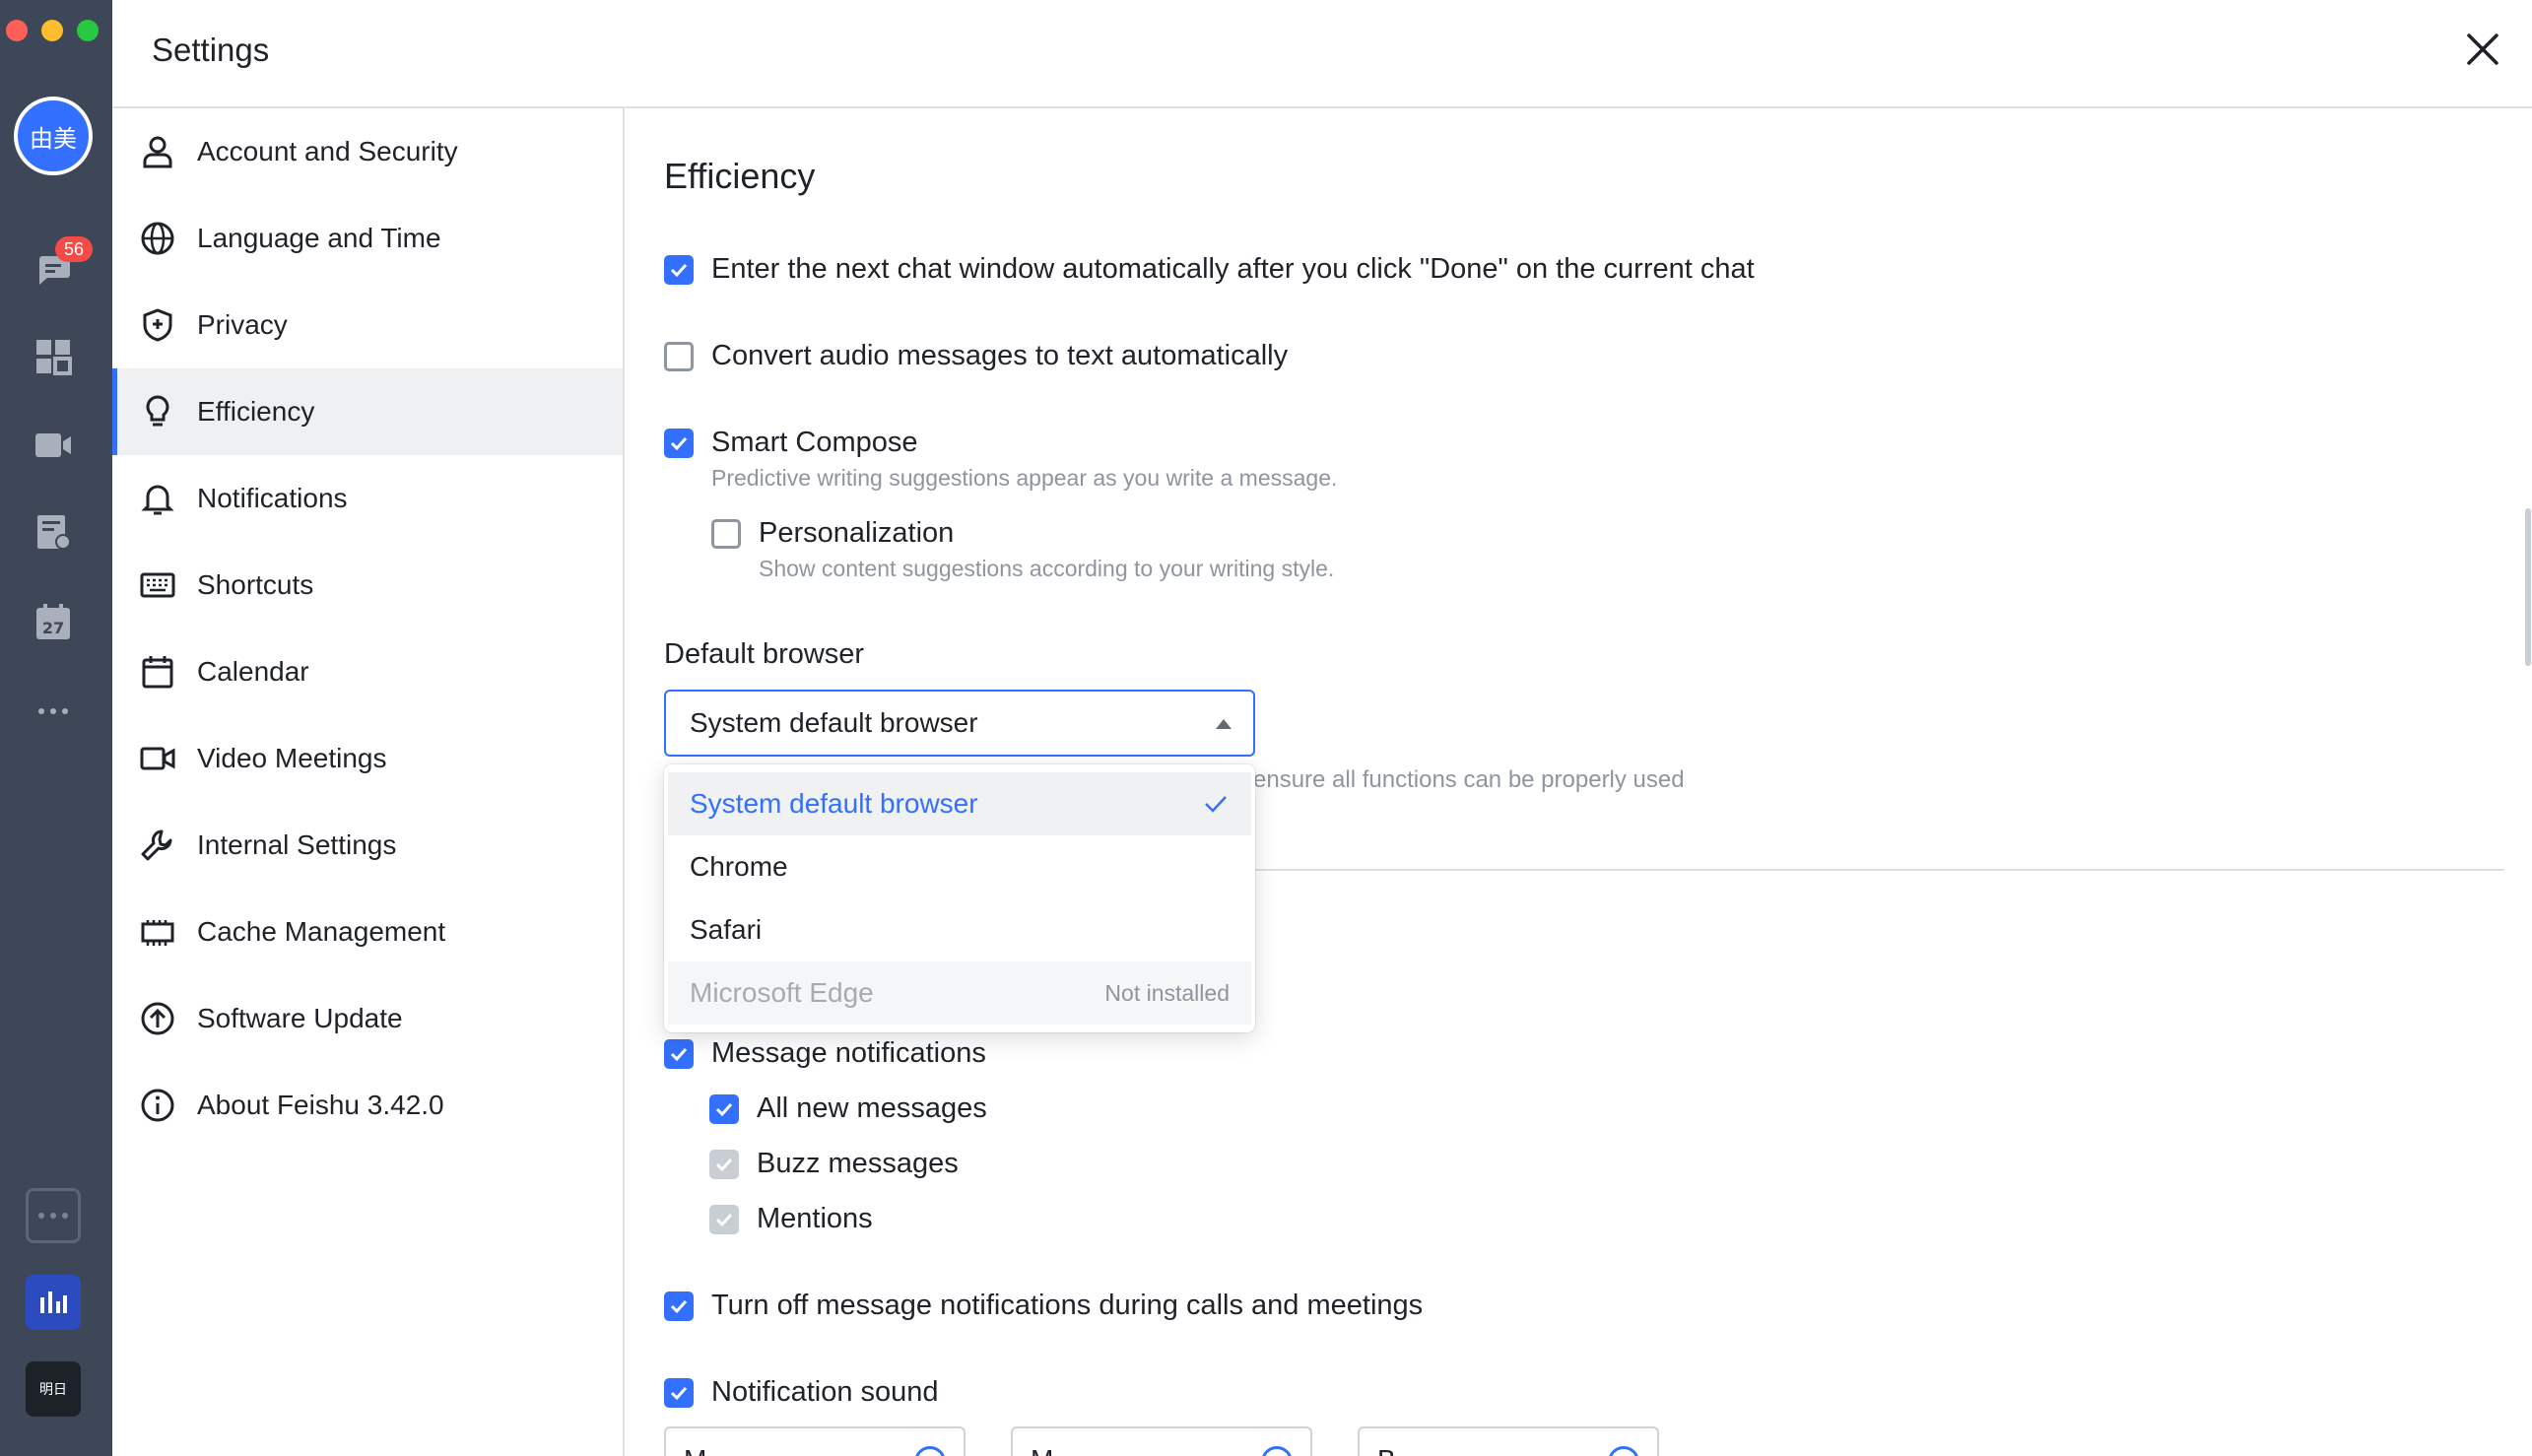 The height and width of the screenshot is (1456, 2532). What do you see at coordinates (368, 325) in the screenshot?
I see `nav-item-privacy: Privacy` at bounding box center [368, 325].